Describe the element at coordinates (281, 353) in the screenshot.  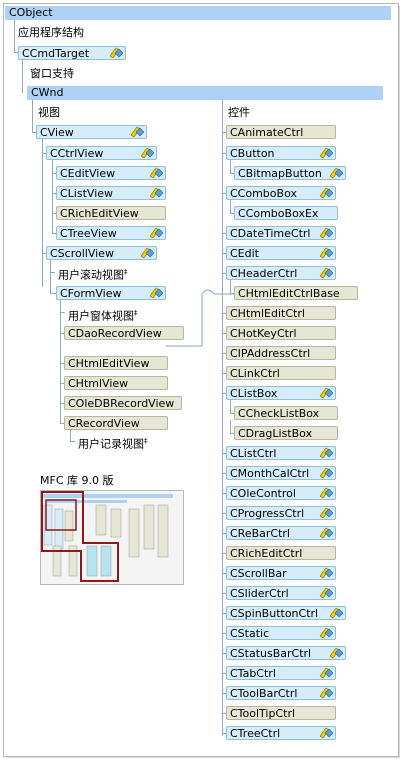
I see `cipaddressctrl-box: CIPAddressCtrl` at that location.